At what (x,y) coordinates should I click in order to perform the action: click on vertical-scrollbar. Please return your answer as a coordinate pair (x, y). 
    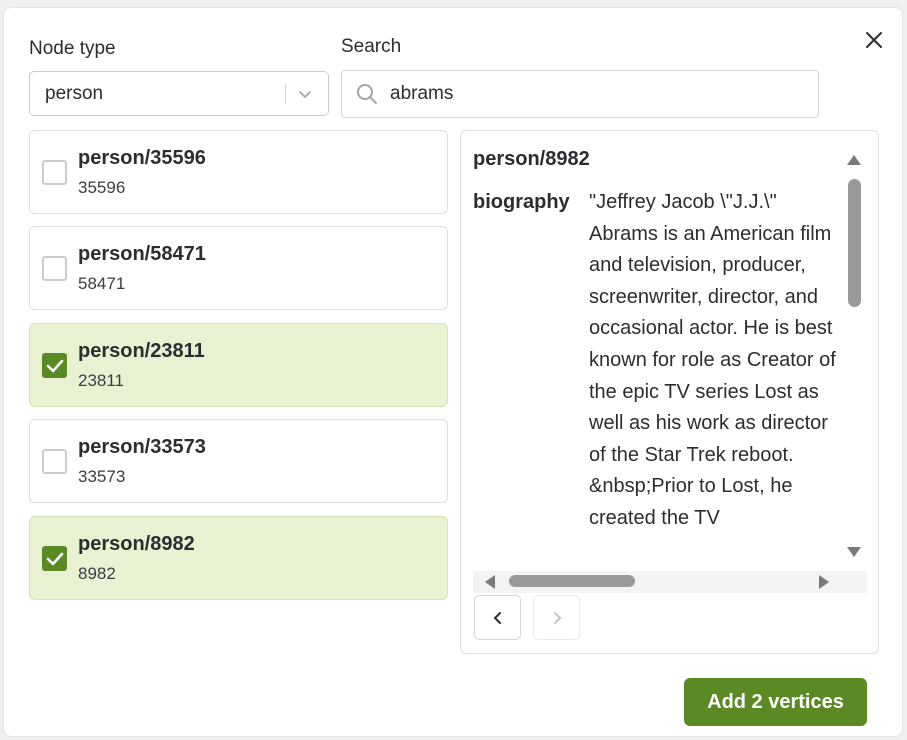
    Looking at the image, I should click on (854, 354).